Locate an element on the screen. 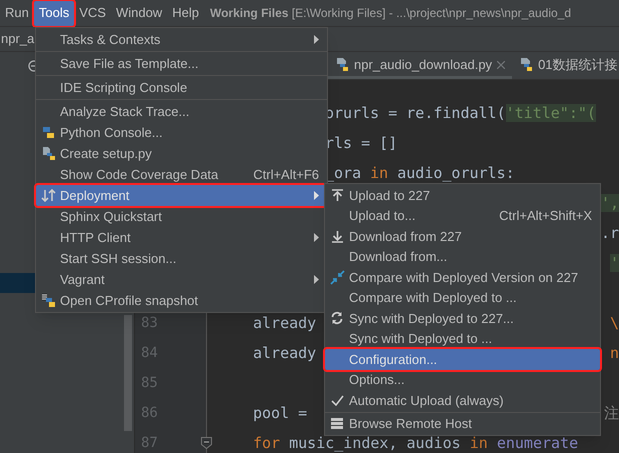  menu-item: Show Code Coverage Data Ctrl+Alt+F6 is located at coordinates (181, 174).